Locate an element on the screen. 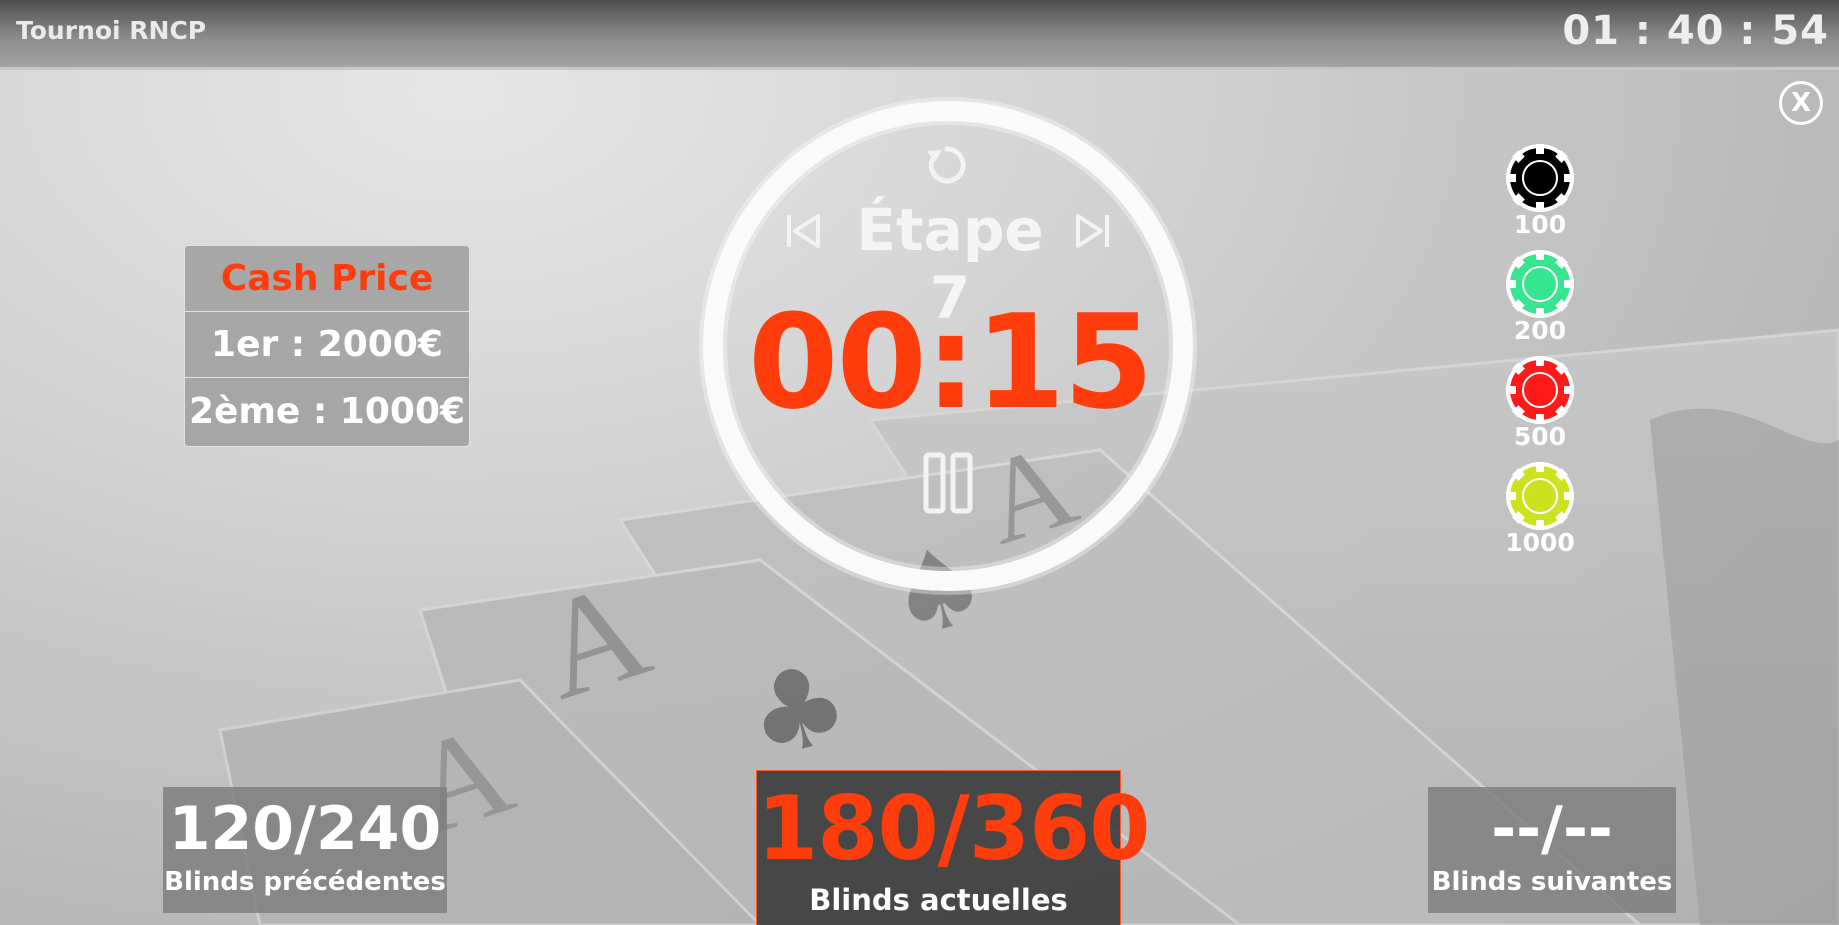  countdown-timer: 00:15 is located at coordinates (951, 362).